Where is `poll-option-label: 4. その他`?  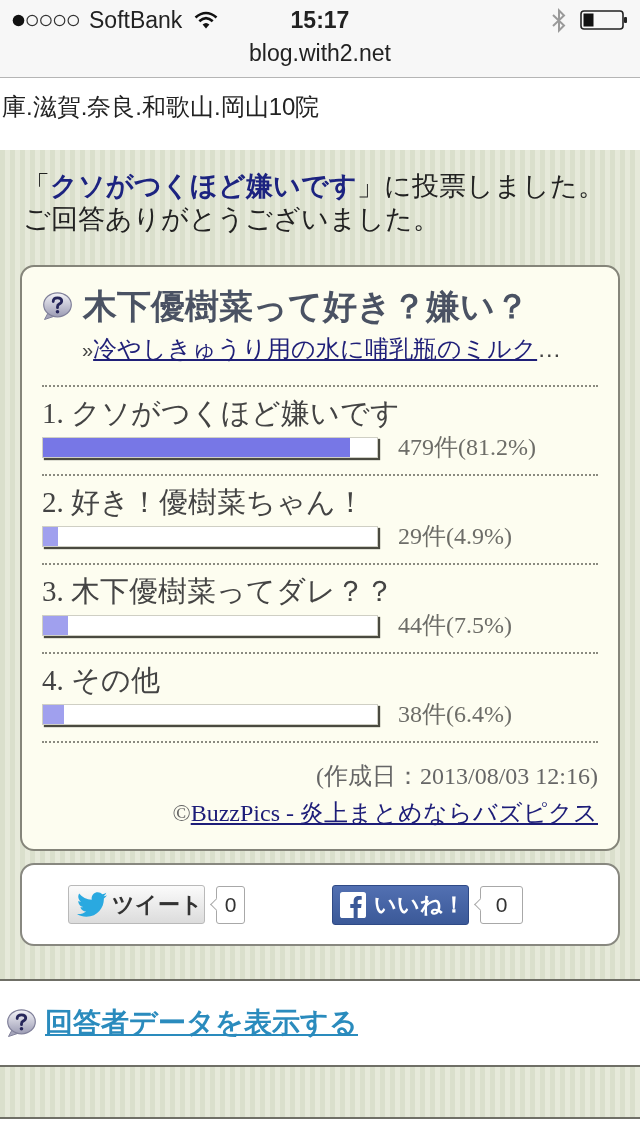
poll-option-label: 4. その他 is located at coordinates (101, 680).